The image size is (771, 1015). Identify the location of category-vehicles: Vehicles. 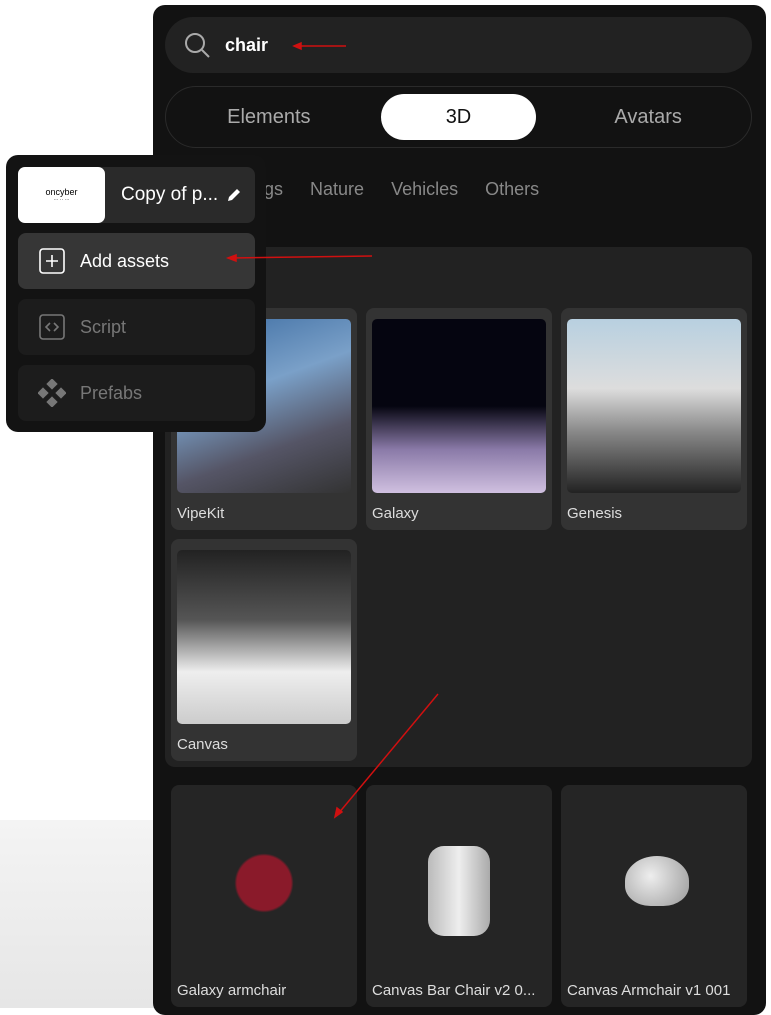
(424, 189).